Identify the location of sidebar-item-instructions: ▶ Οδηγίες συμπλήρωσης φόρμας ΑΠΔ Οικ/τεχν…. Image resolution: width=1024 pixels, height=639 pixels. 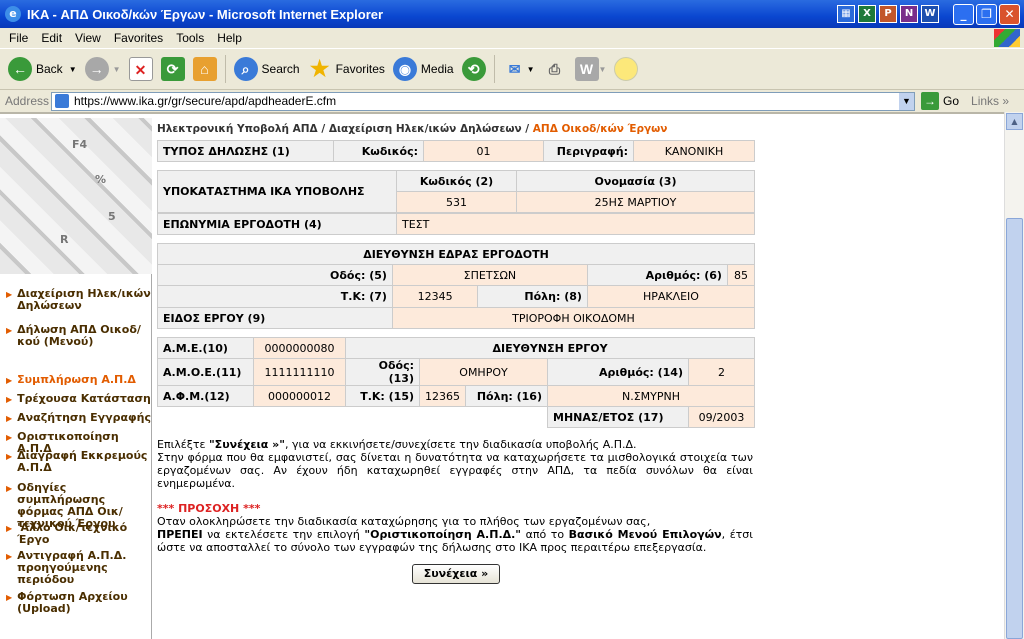
(78, 506).